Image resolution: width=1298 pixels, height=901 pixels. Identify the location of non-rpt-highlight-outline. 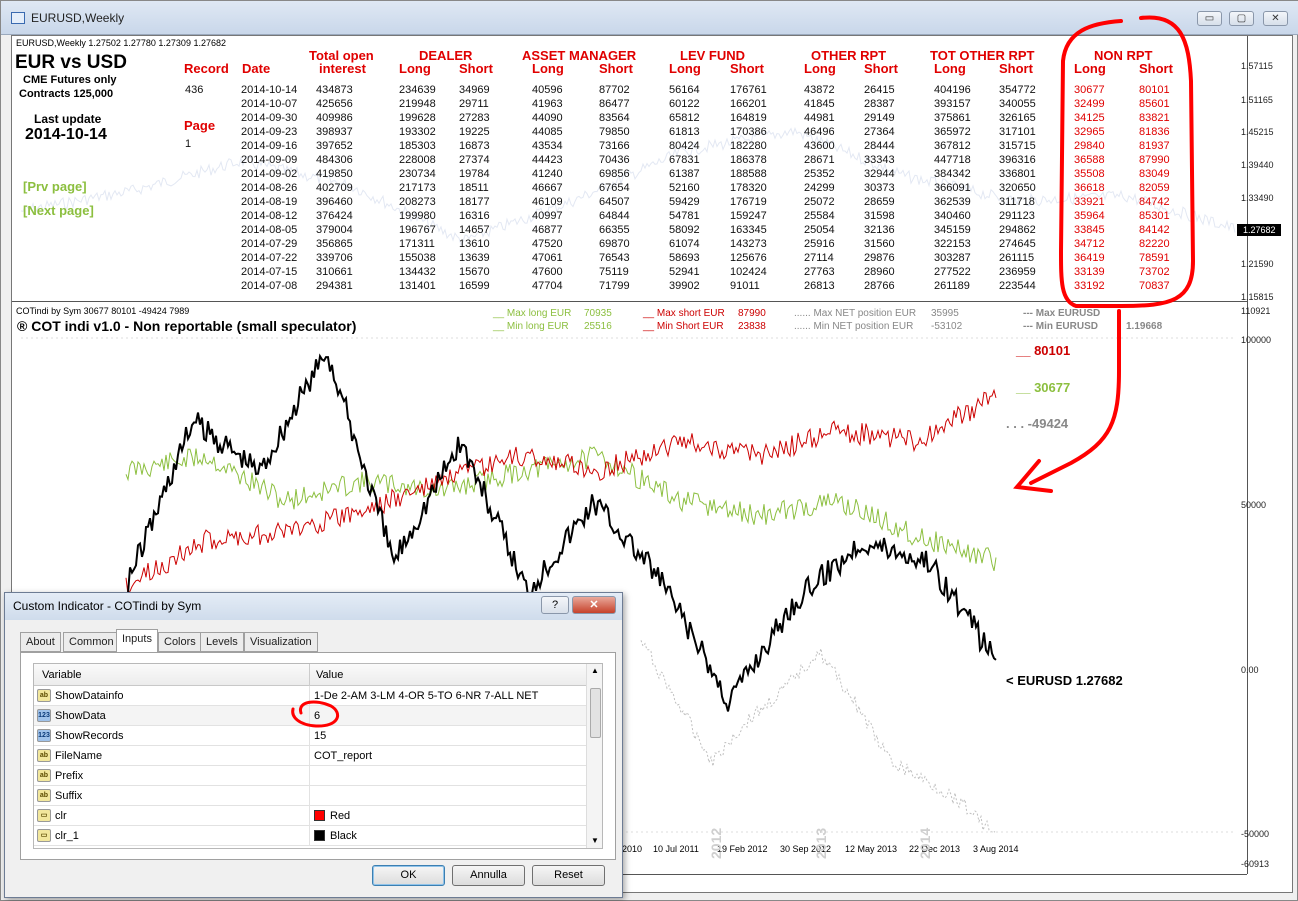
(1127, 161).